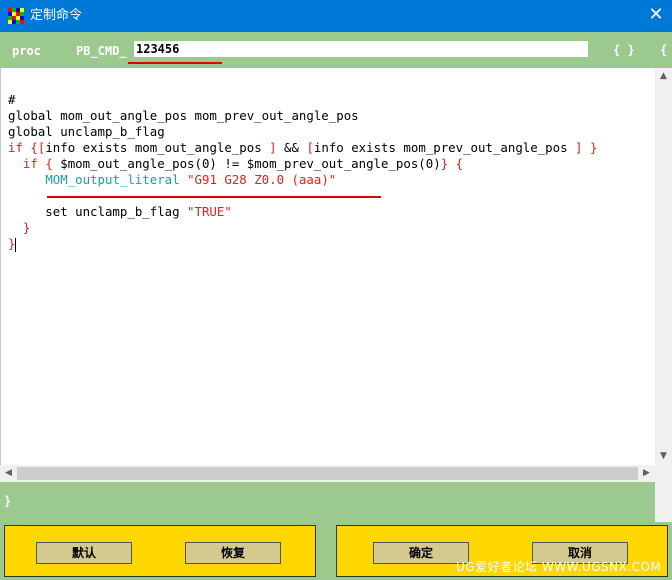 The image size is (672, 580). What do you see at coordinates (421, 553) in the screenshot?
I see `ok-button: 确定` at bounding box center [421, 553].